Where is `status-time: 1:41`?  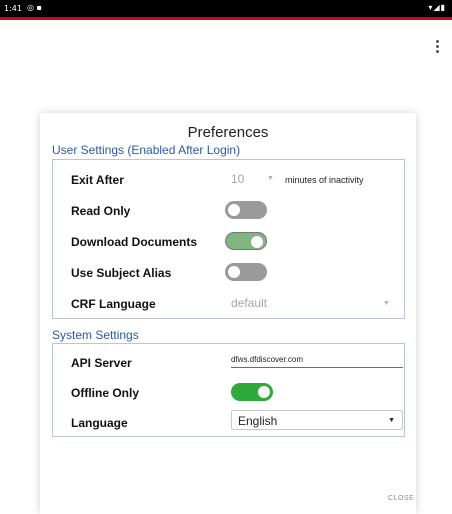 status-time: 1:41 is located at coordinates (13, 8).